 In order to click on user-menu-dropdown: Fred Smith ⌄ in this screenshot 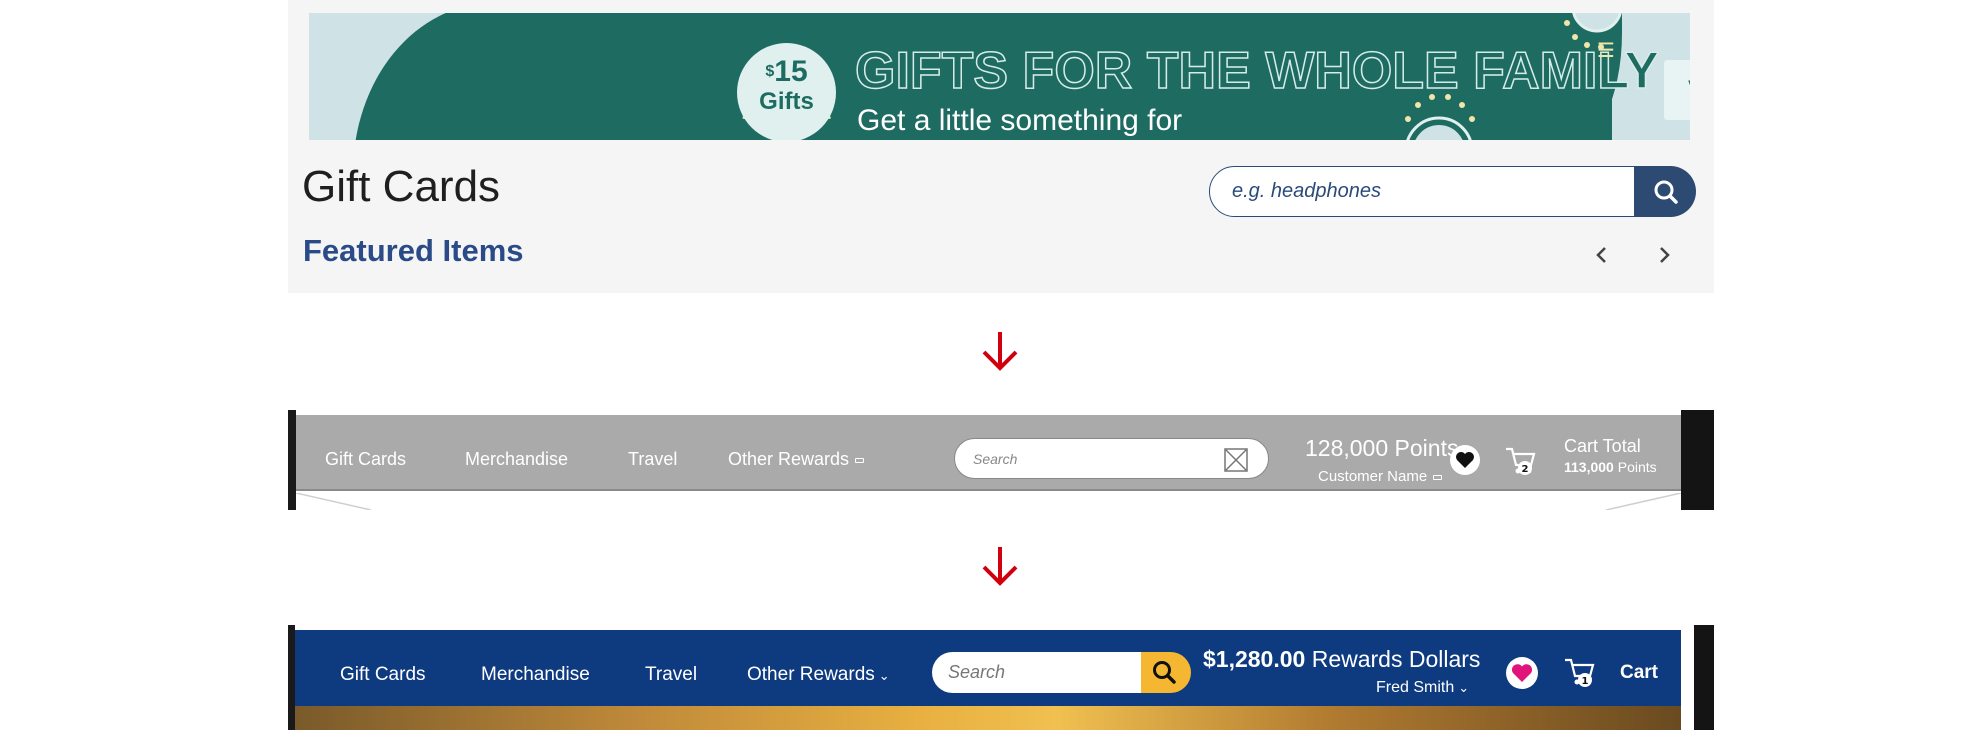, I will do `click(1422, 688)`.